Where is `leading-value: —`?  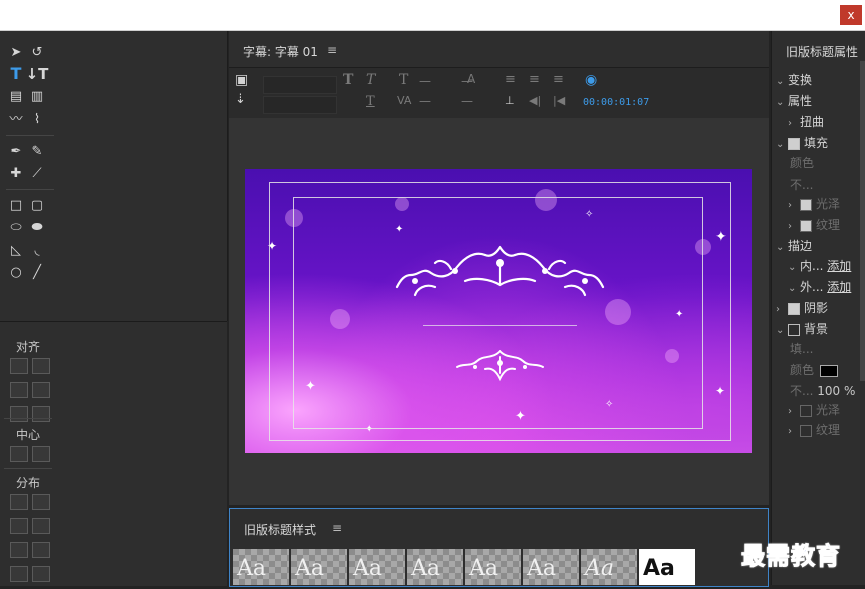 leading-value: — is located at coordinates (467, 81).